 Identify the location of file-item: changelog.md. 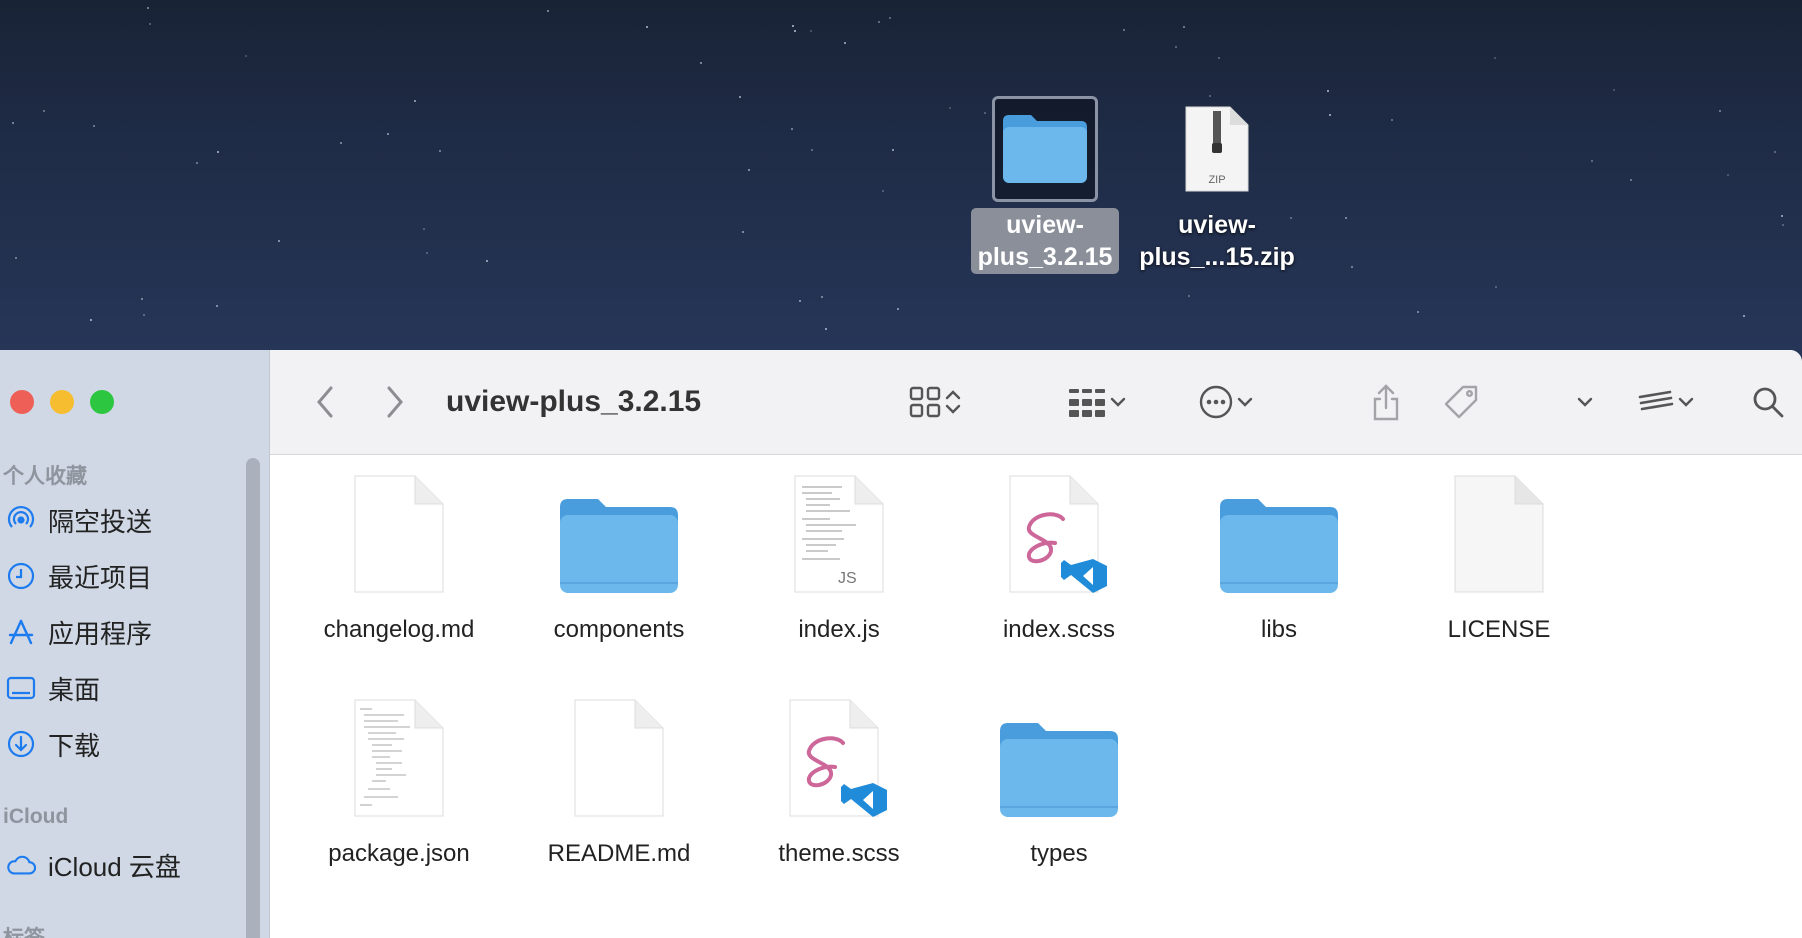
(399, 557).